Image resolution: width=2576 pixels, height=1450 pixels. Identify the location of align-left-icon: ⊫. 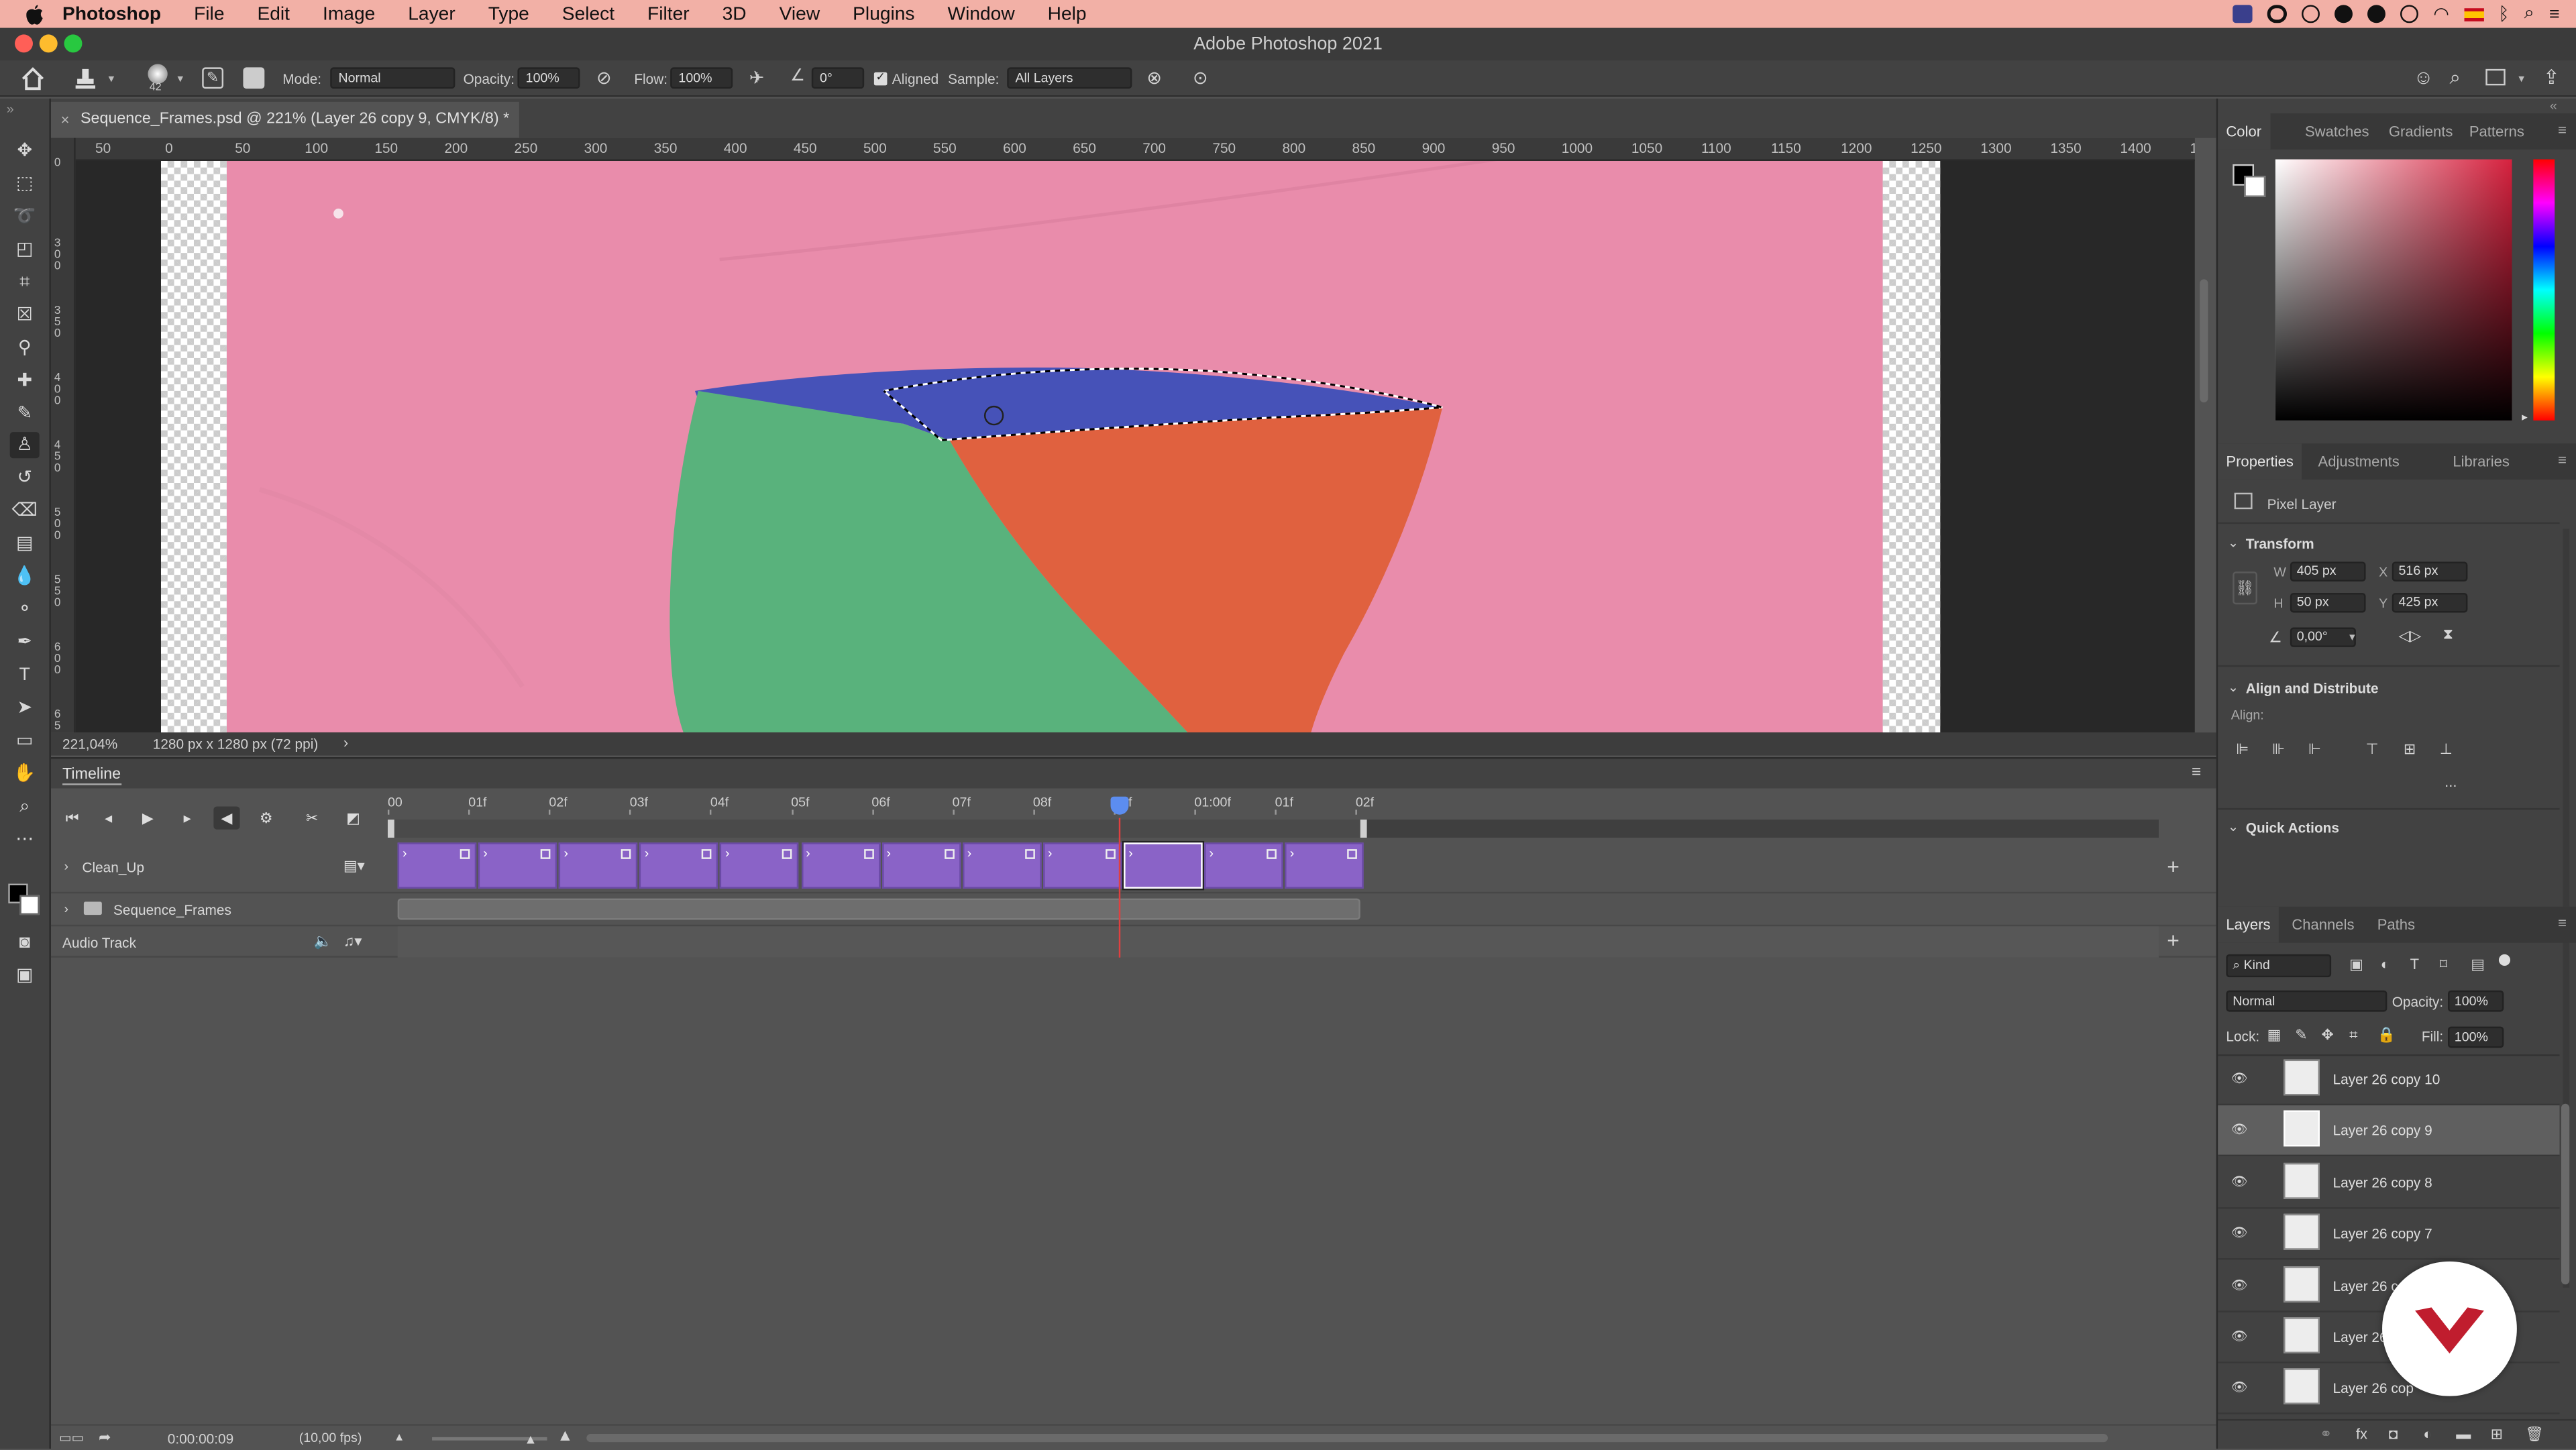
(2242, 749).